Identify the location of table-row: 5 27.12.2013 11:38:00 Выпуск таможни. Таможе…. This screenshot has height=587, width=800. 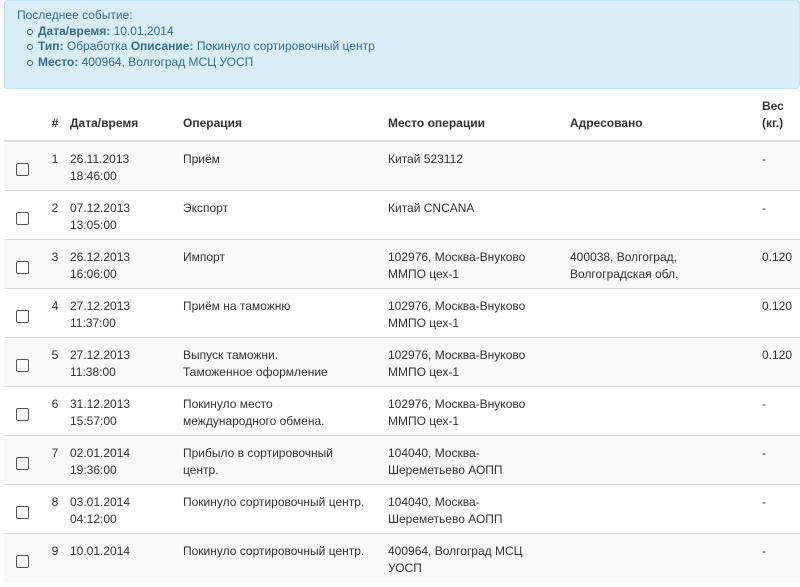
(402, 361).